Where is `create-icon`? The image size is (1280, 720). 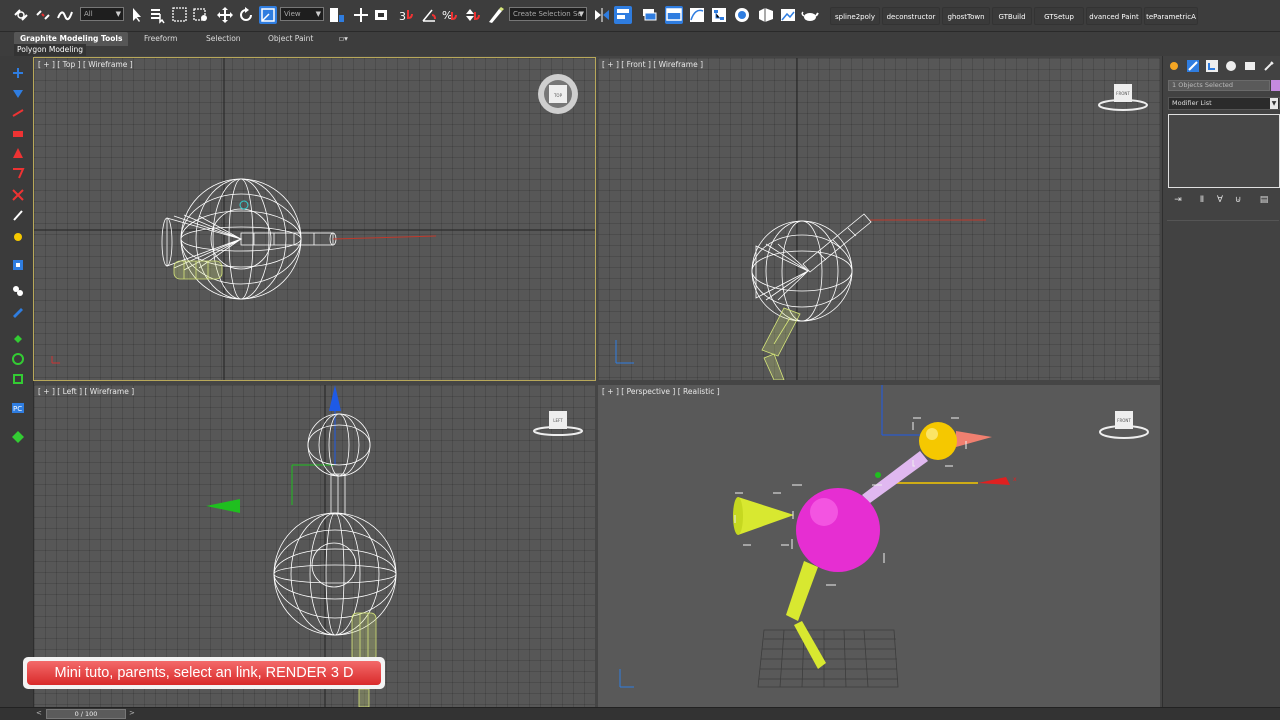
create-icon is located at coordinates (1174, 66).